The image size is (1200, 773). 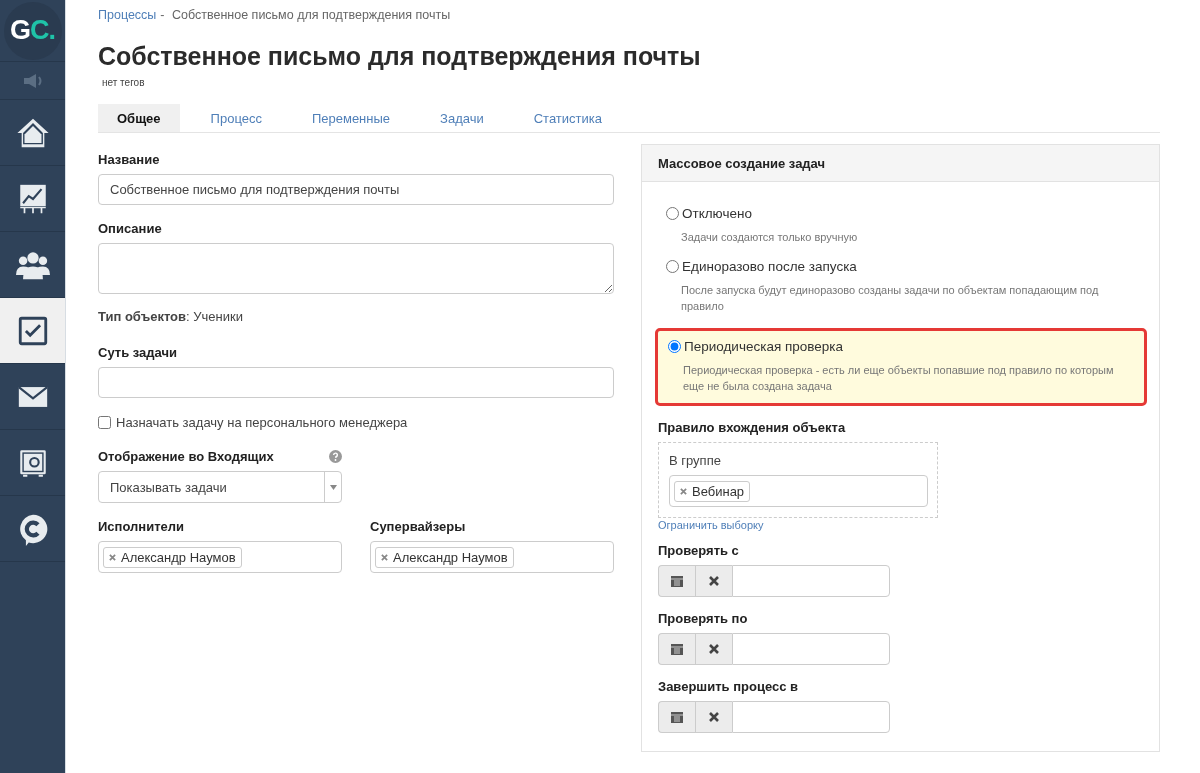 I want to click on logo: GC., so click(x=32, y=30).